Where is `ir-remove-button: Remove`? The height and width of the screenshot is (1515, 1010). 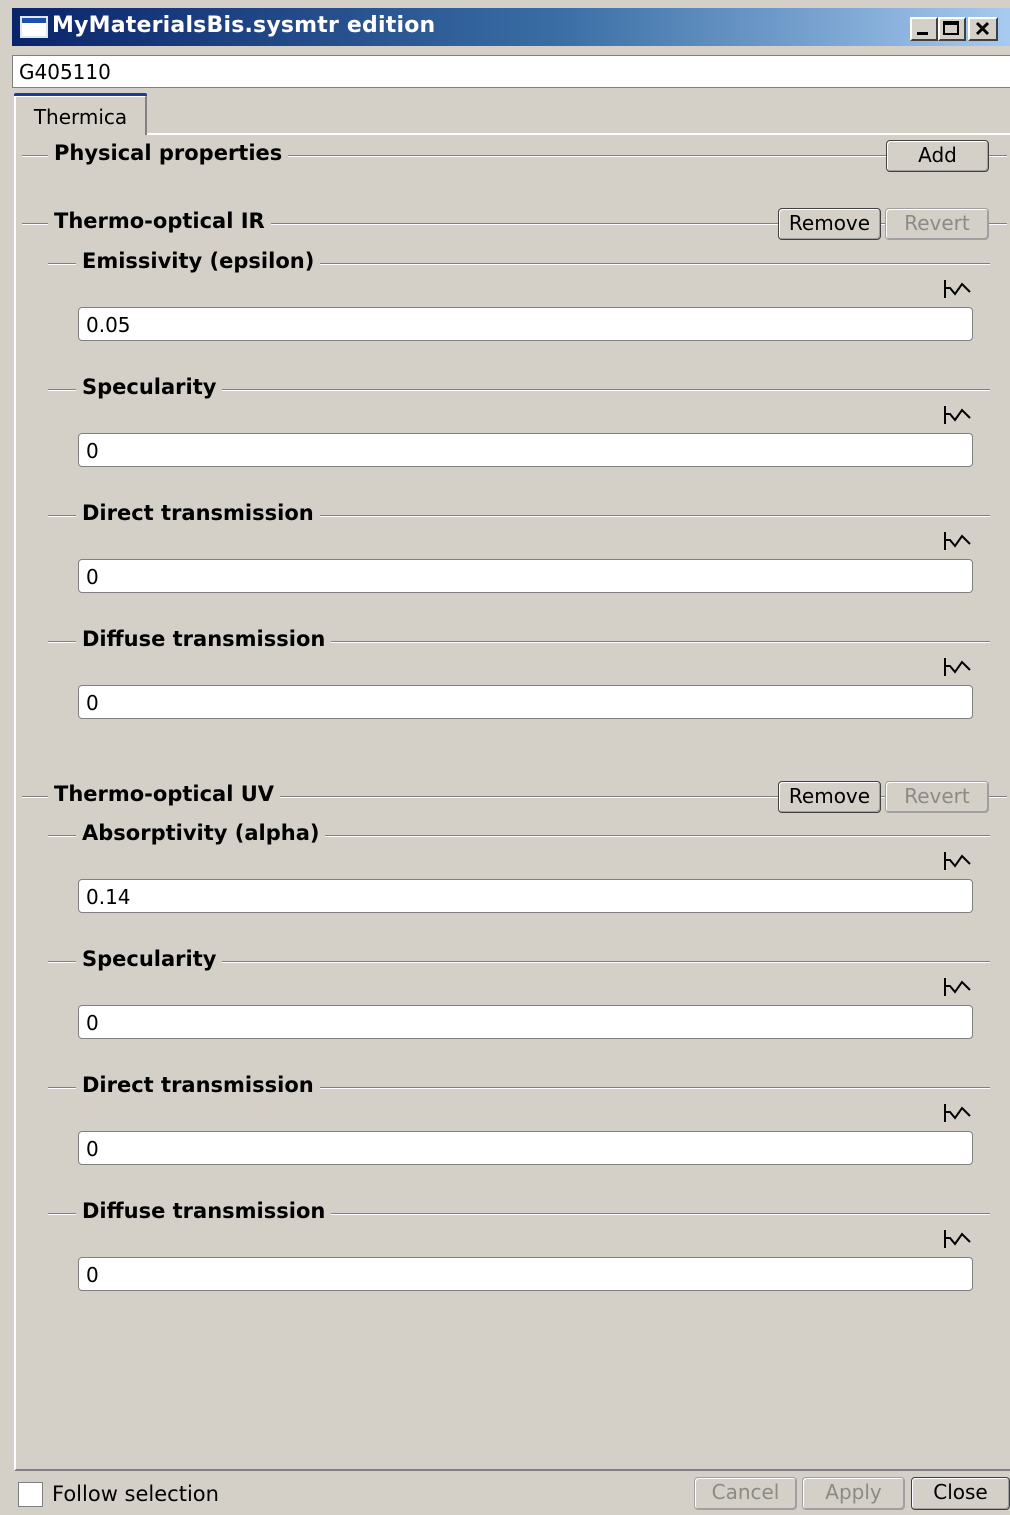 ir-remove-button: Remove is located at coordinates (829, 224).